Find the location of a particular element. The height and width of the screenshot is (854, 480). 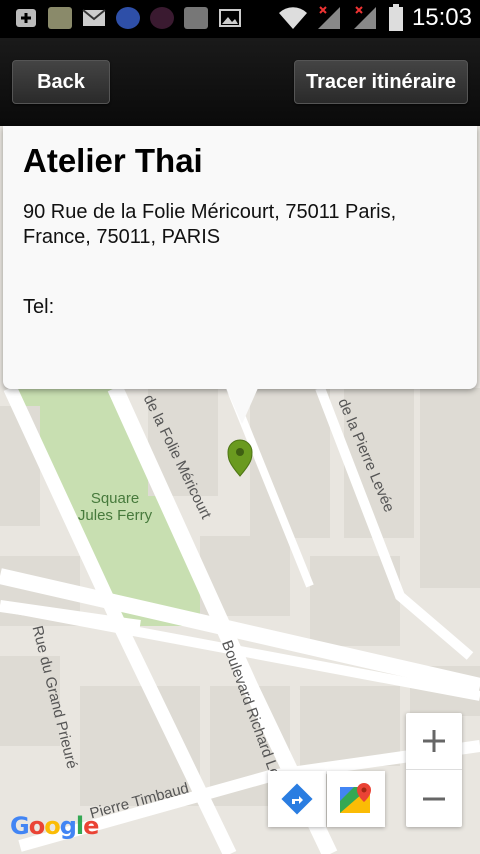

open-google-maps-button is located at coordinates (356, 799).